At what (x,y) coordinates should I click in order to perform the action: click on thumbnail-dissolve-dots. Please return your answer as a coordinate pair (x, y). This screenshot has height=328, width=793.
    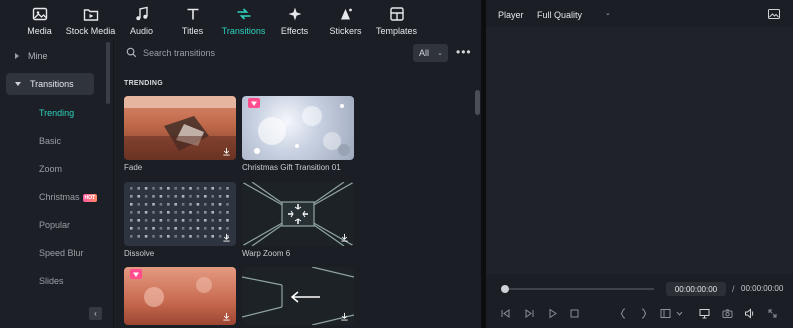
    Looking at the image, I should click on (179, 212).